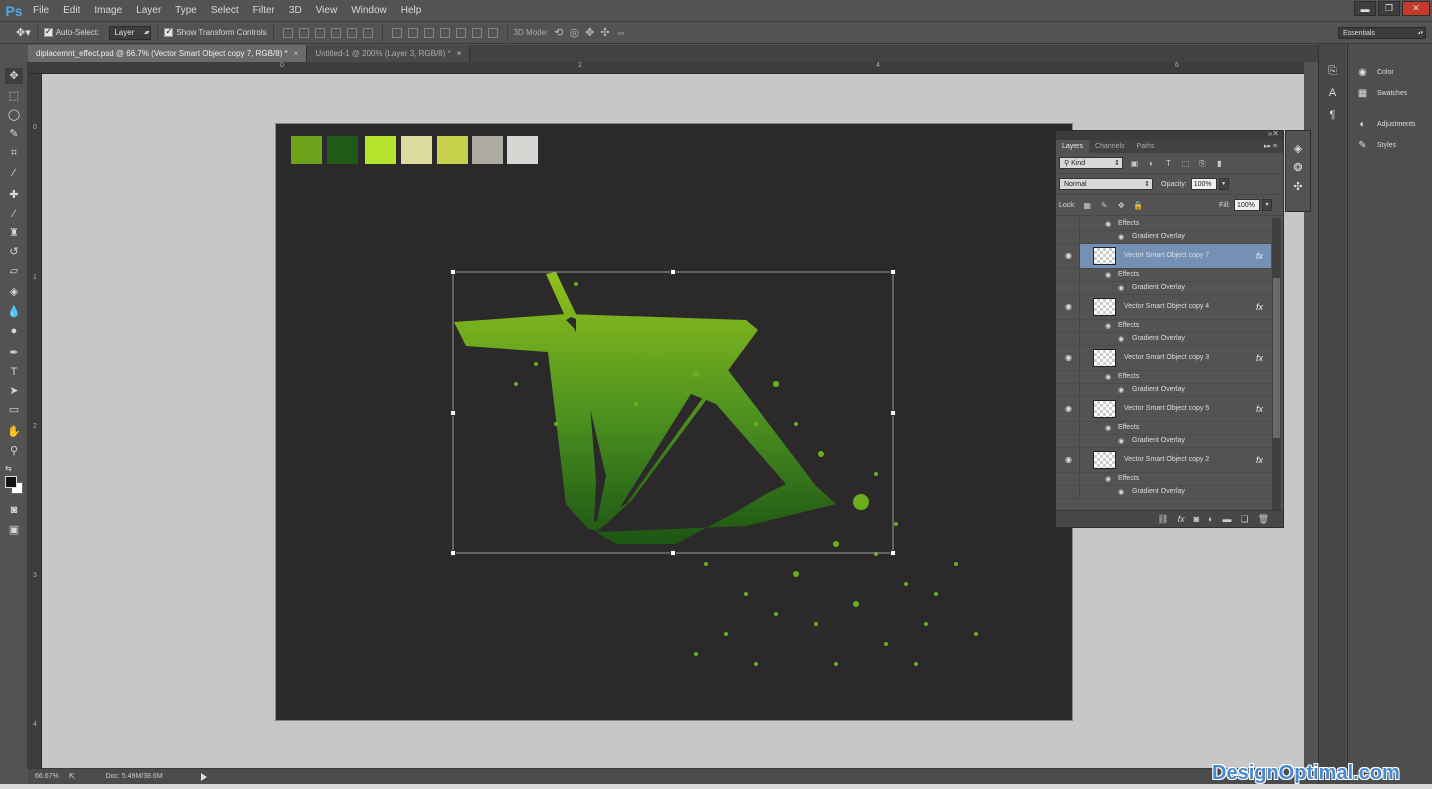 The image size is (1432, 789). What do you see at coordinates (1163, 409) in the screenshot?
I see `layer-row-copy-5: ◉ Vector Smart Object copy 5 fx` at bounding box center [1163, 409].